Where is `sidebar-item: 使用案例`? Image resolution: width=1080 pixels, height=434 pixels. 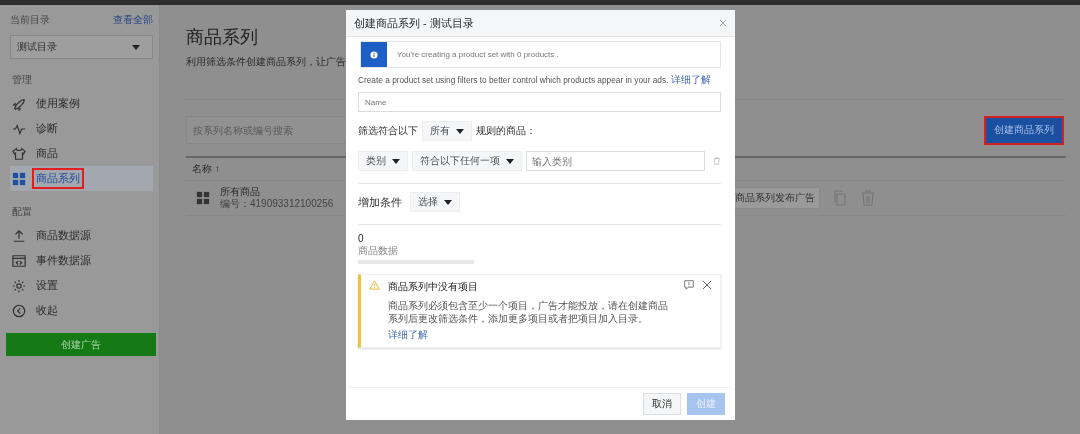 sidebar-item: 使用案例 is located at coordinates (81, 103).